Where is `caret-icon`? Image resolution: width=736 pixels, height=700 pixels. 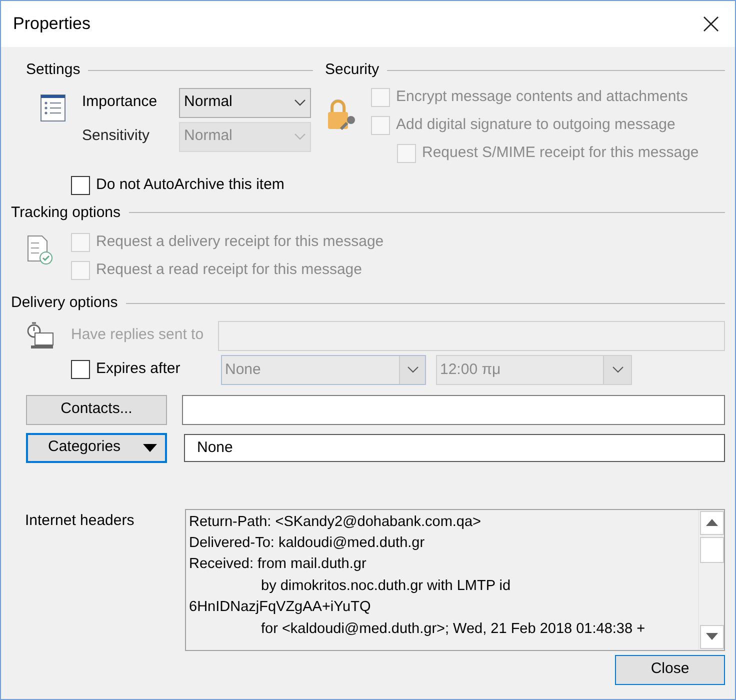 caret-icon is located at coordinates (150, 448).